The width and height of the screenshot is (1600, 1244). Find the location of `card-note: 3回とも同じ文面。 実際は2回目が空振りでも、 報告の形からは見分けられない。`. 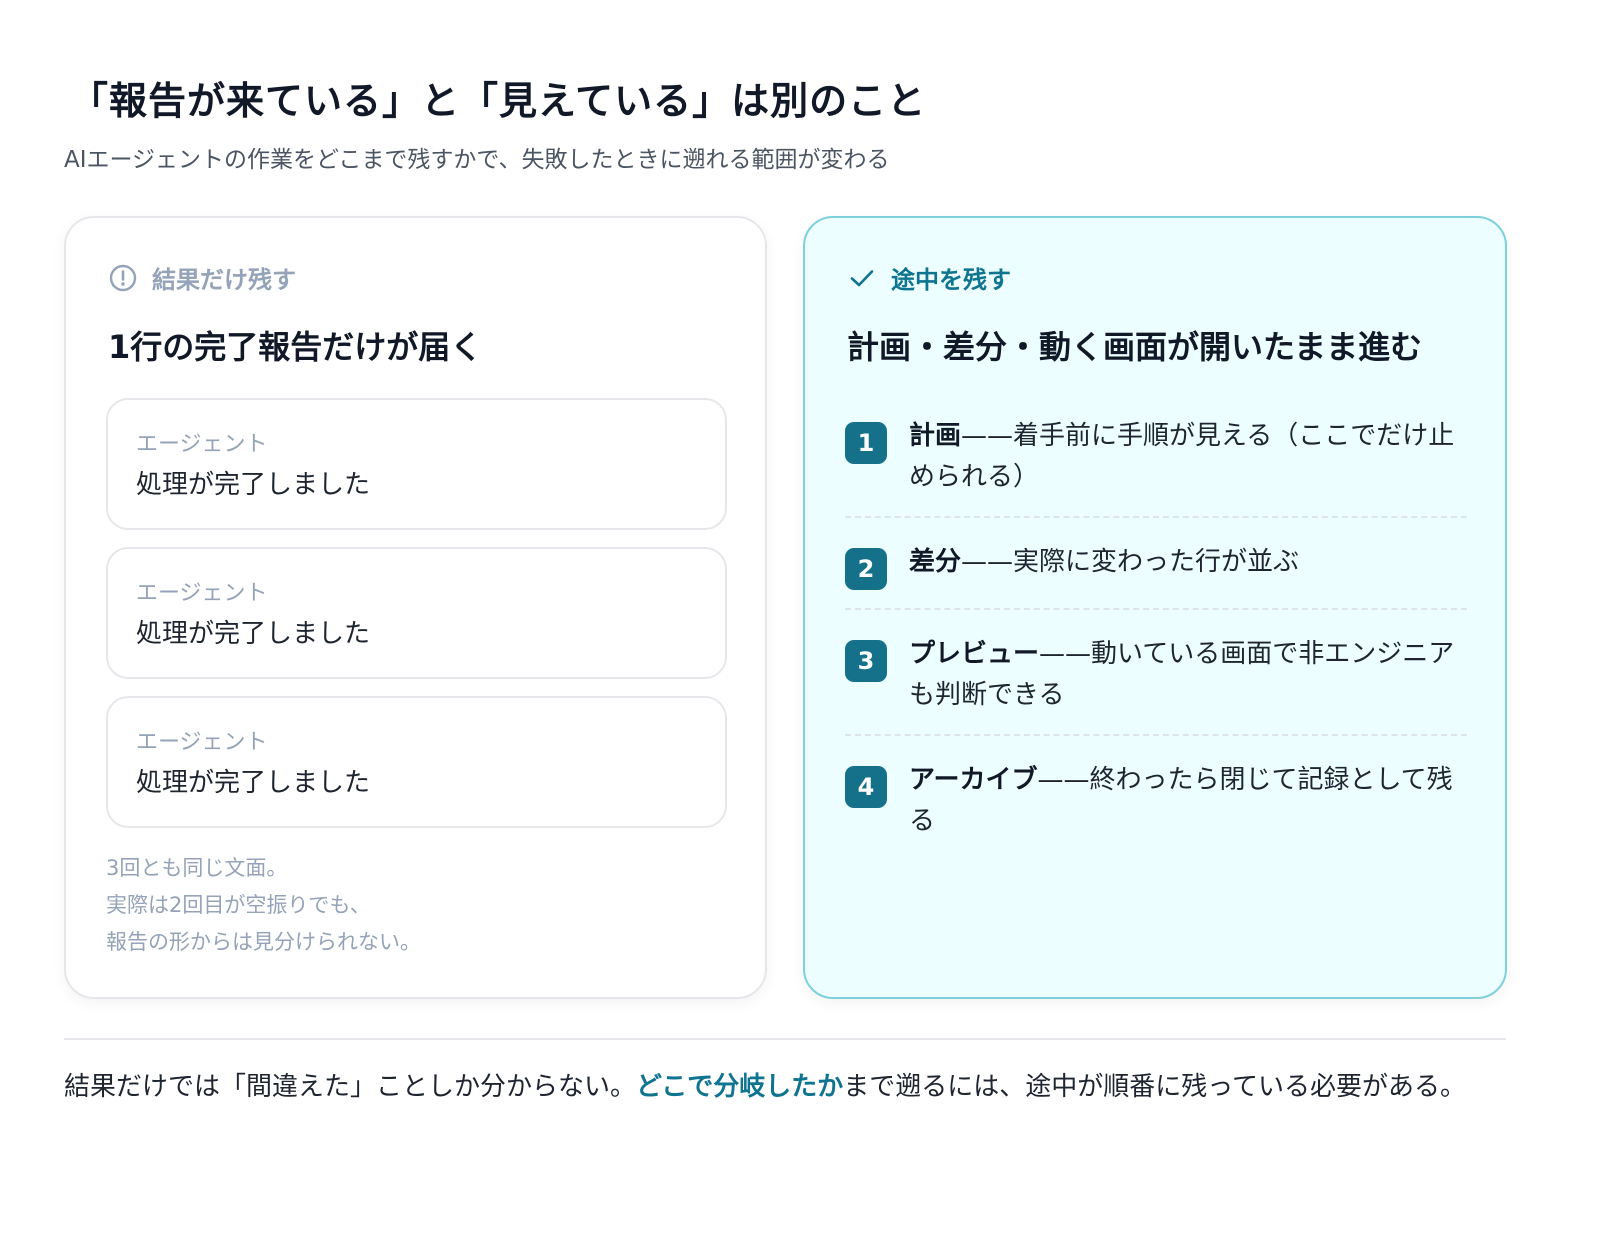

card-note: 3回とも同じ文面。 実際は2回目が空振りでも、 報告の形からは見分けられない。 is located at coordinates (263, 905).